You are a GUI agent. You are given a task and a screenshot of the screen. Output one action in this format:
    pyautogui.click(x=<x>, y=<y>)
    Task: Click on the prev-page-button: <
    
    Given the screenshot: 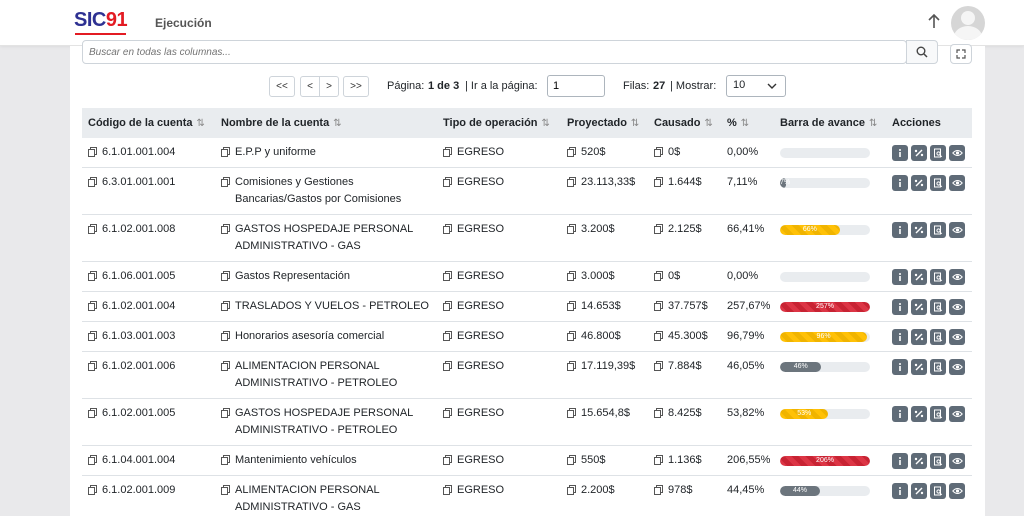 What is the action you would take?
    pyautogui.click(x=310, y=86)
    